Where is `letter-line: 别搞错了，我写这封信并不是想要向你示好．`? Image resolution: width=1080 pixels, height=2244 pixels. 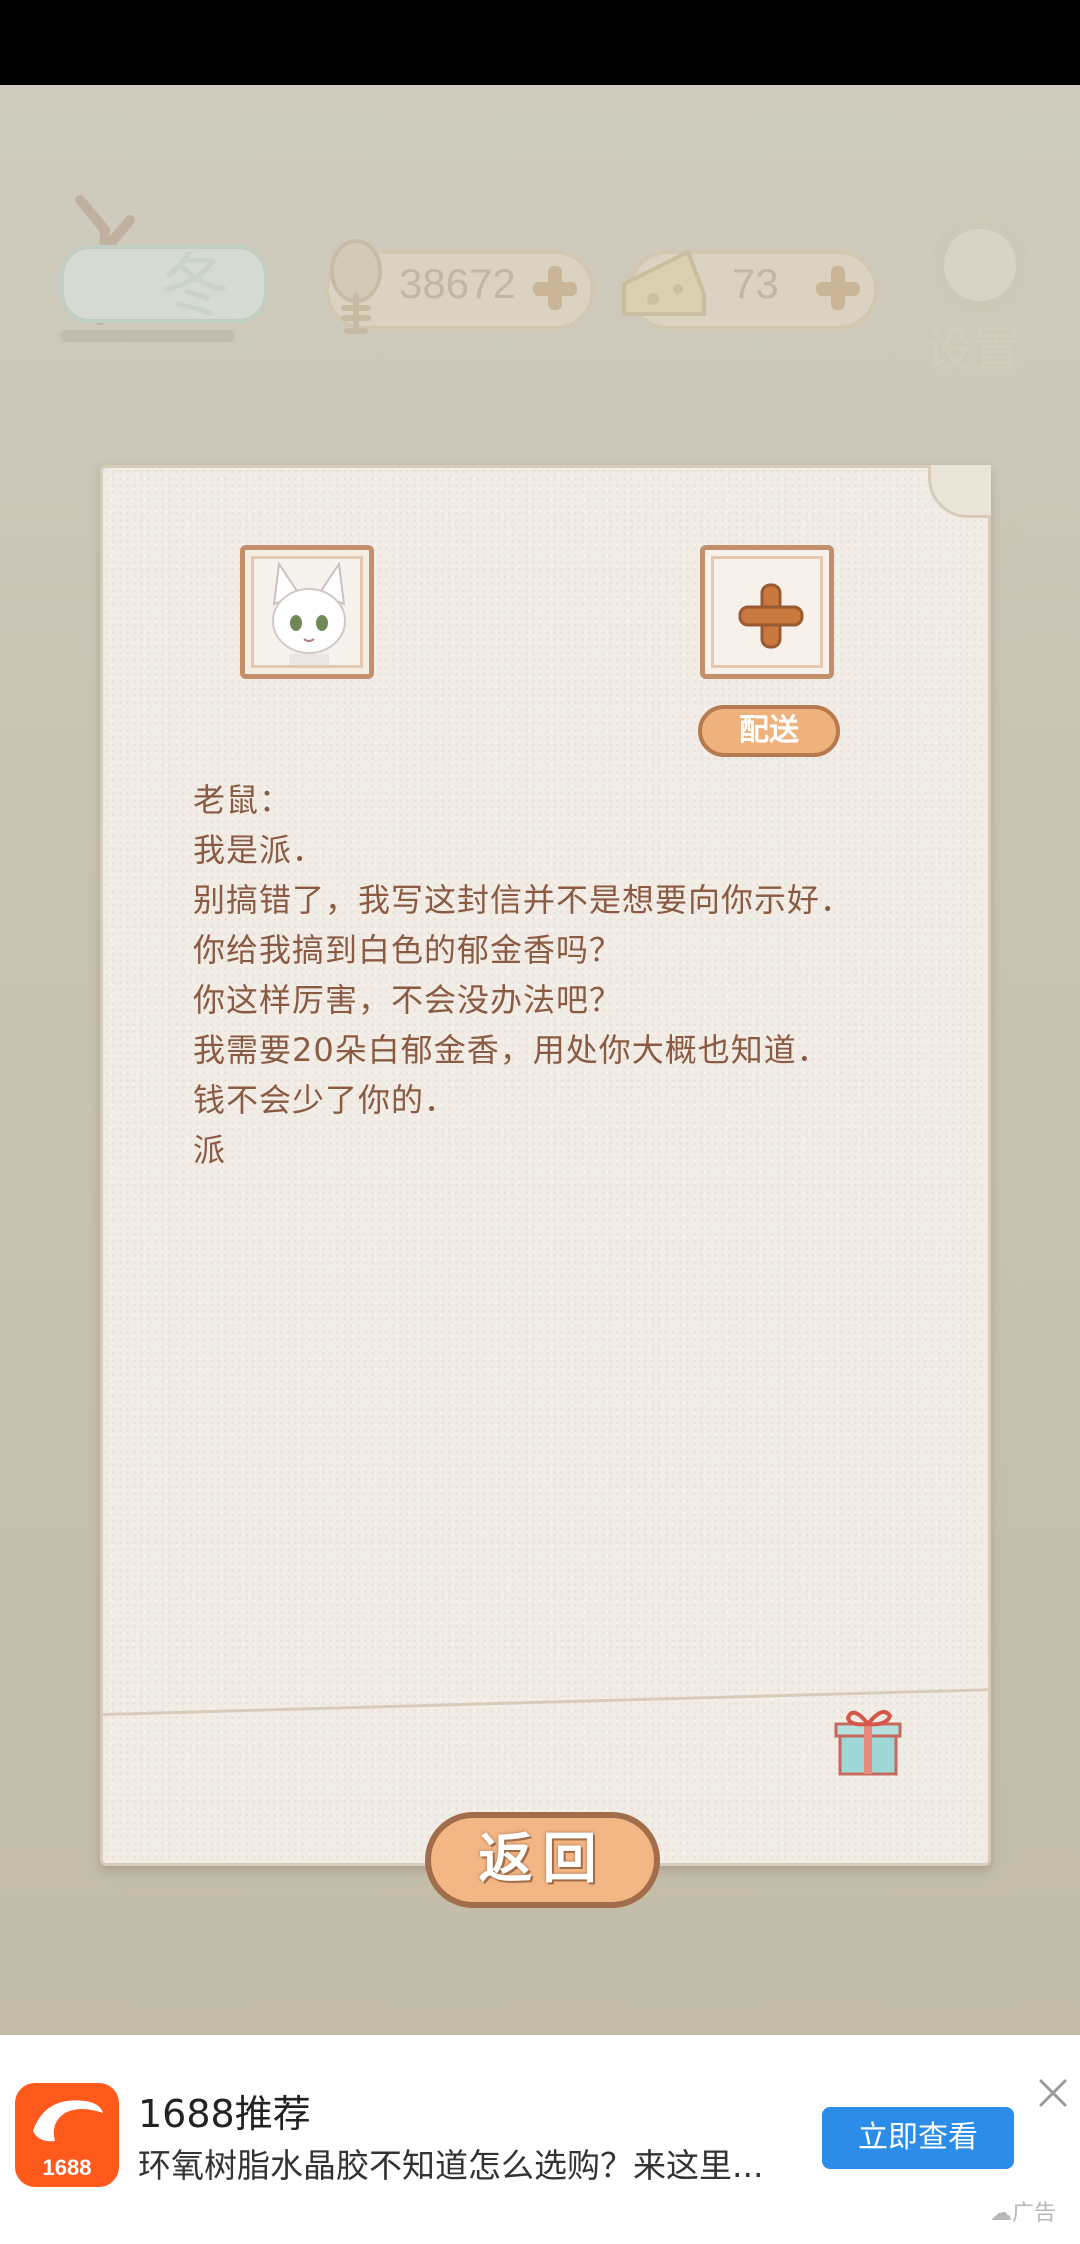 letter-line: 别搞错了，我写这封信并不是想要向你示好． is located at coordinates (523, 900).